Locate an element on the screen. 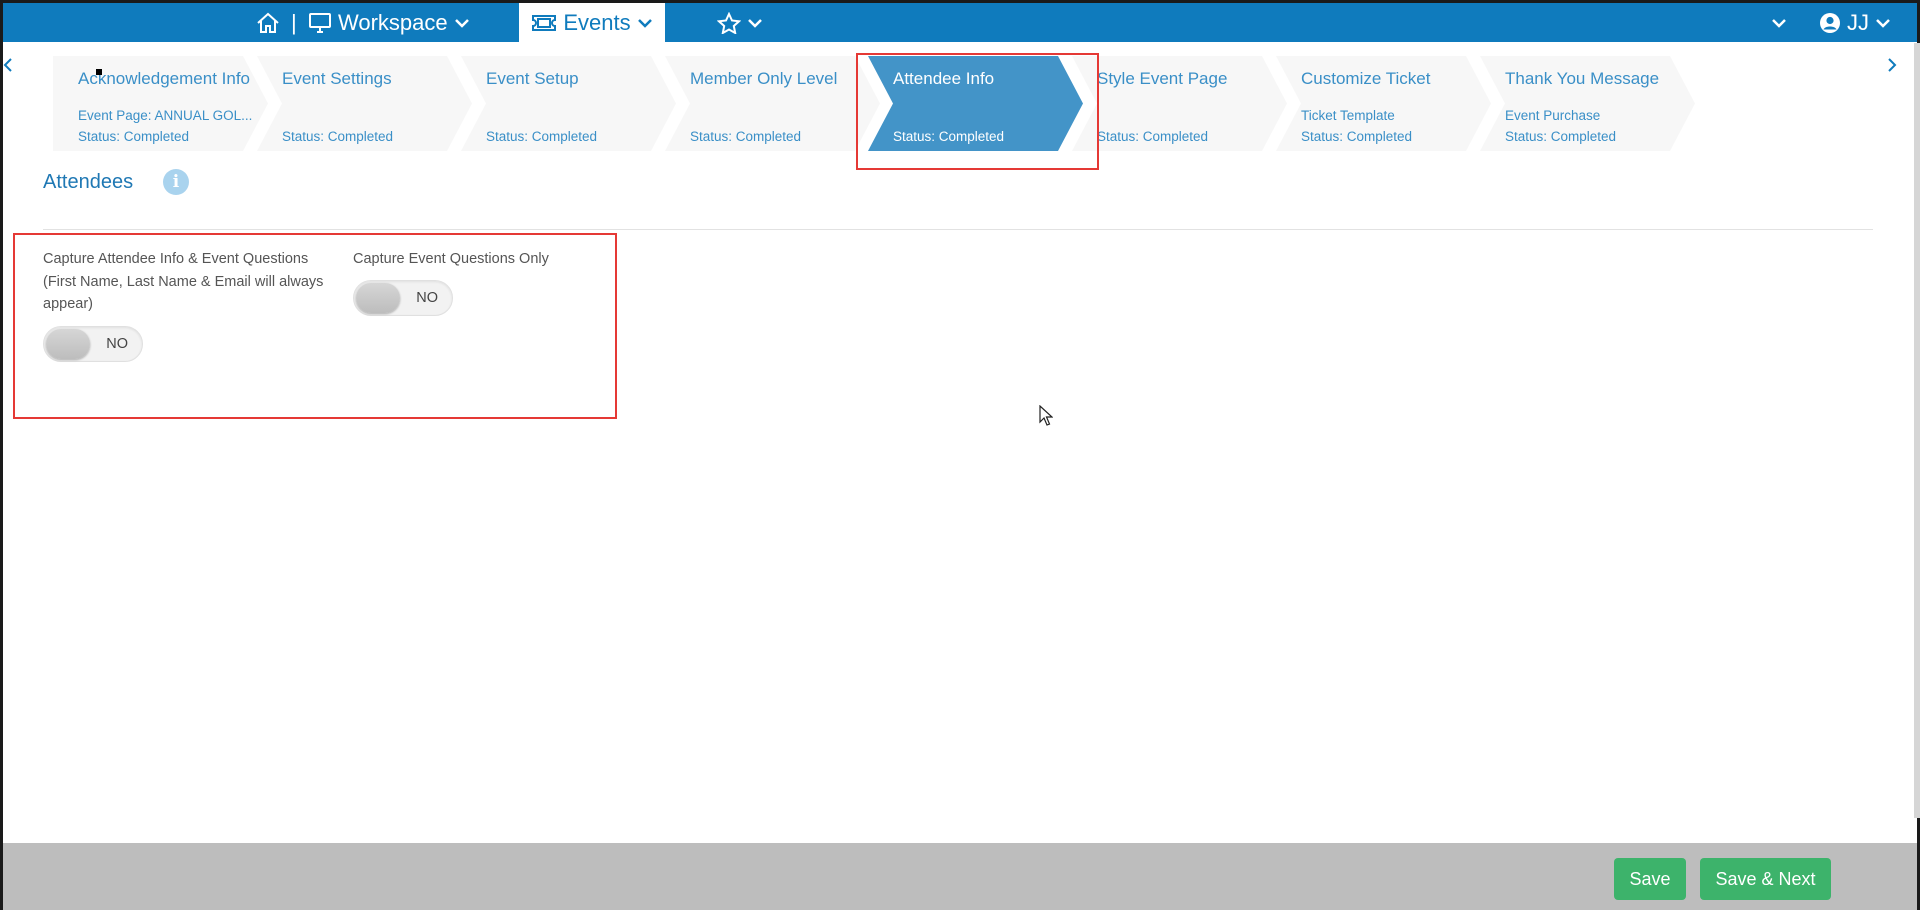  favorites-menu is located at coordinates (740, 22).